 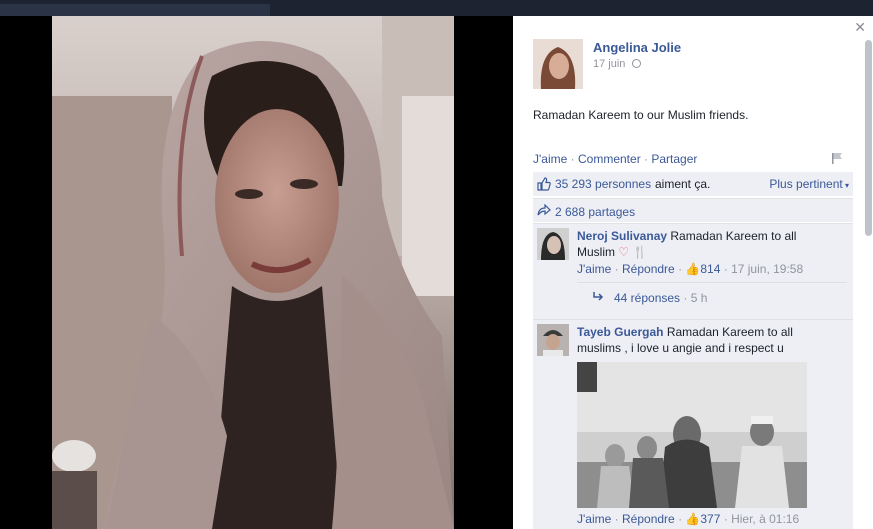 What do you see at coordinates (765, 519) in the screenshot?
I see `comment-time: Hier, à 01:16` at bounding box center [765, 519].